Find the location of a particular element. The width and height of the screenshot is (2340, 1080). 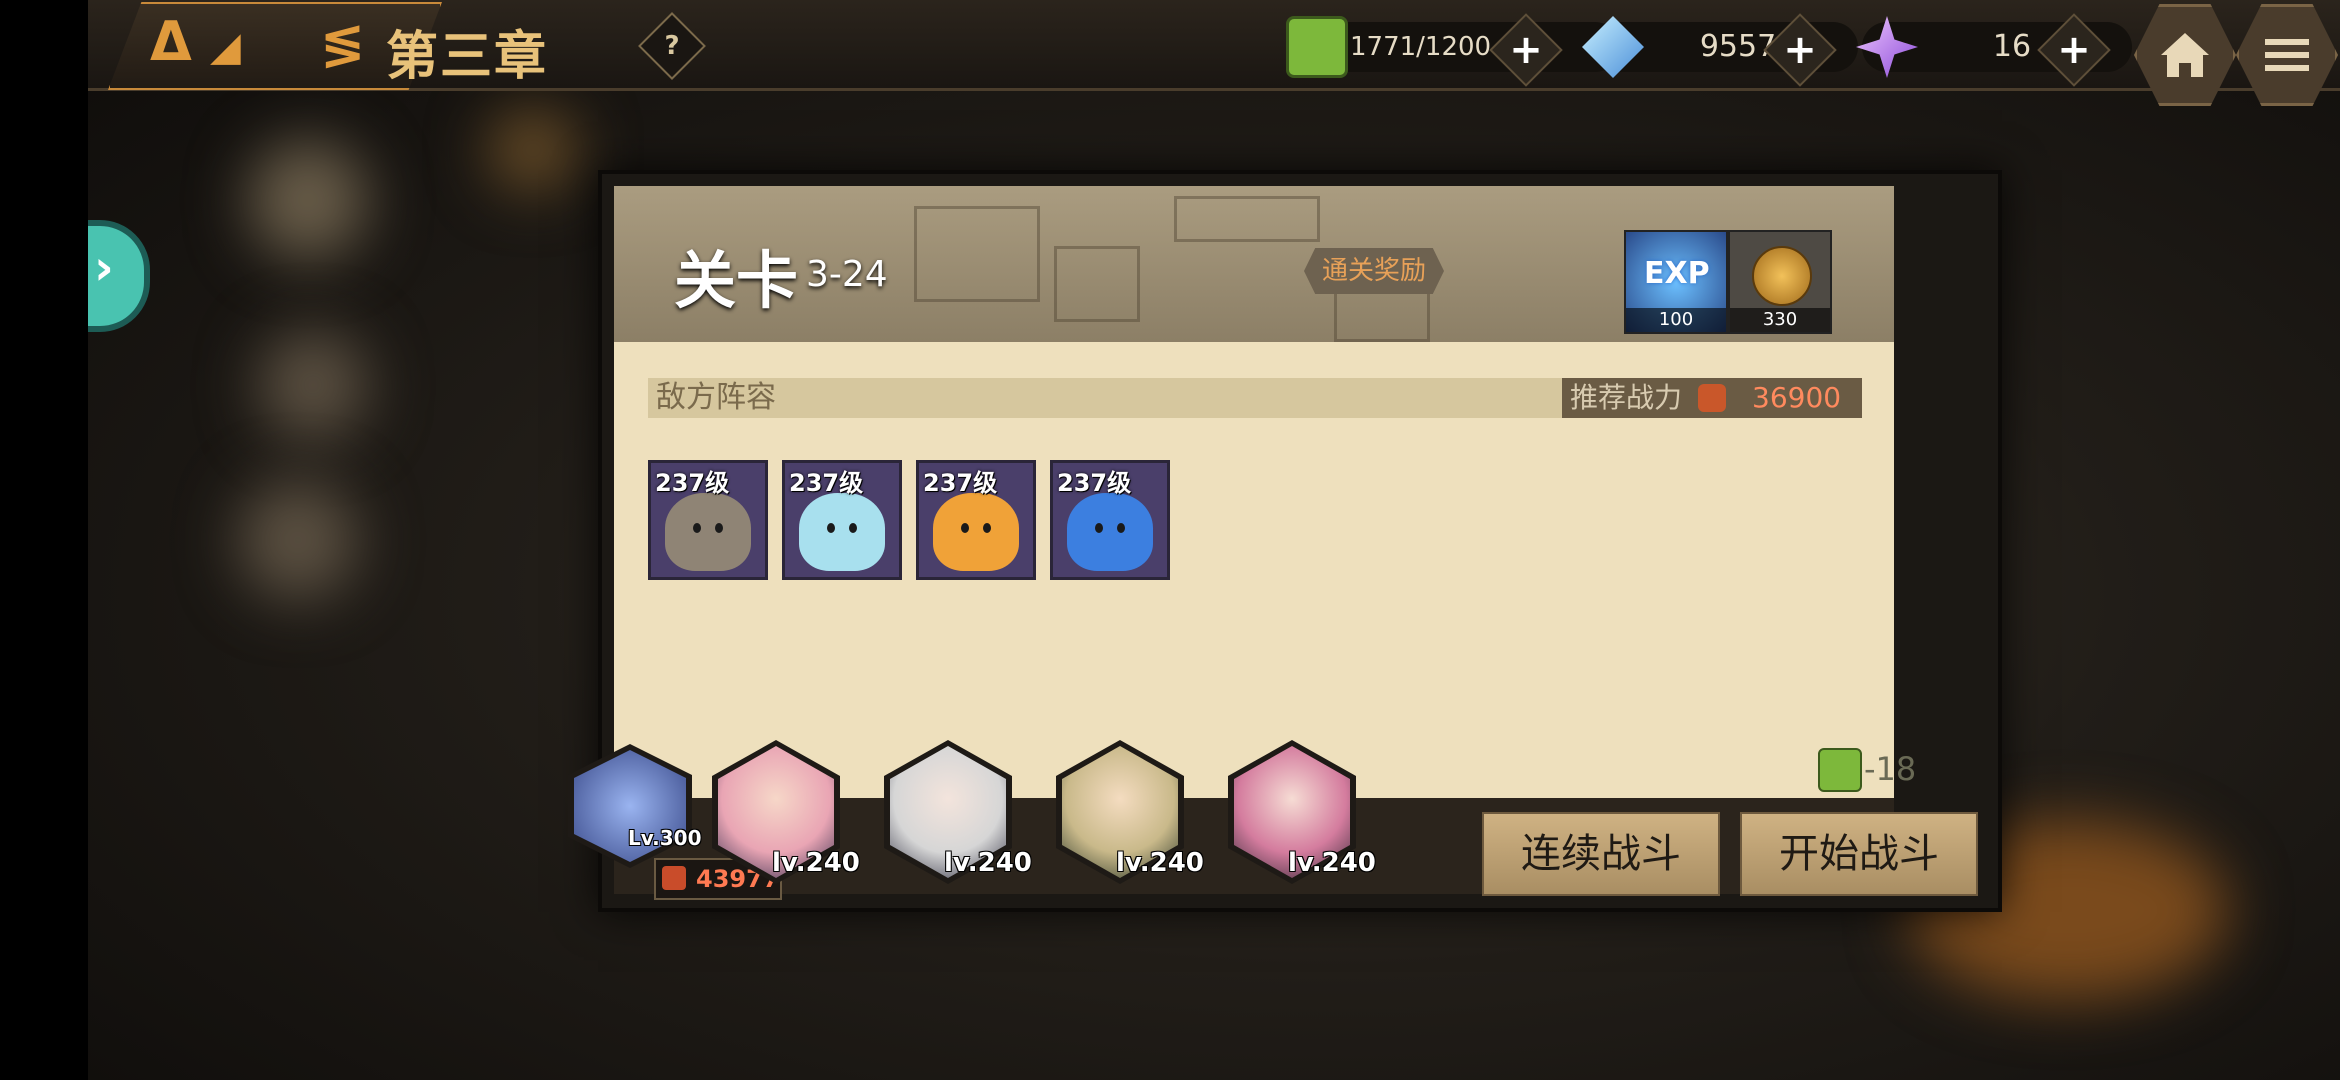

menu-icon is located at coordinates (2287, 55).